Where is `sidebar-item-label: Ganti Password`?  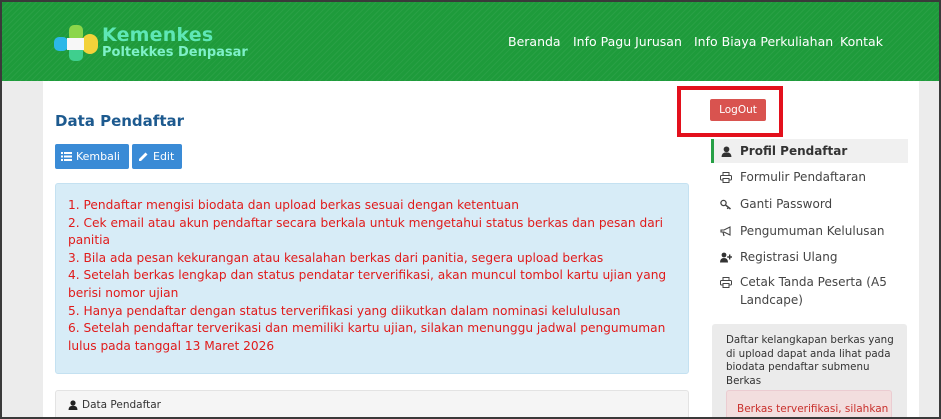
sidebar-item-label: Ganti Password is located at coordinates (786, 204).